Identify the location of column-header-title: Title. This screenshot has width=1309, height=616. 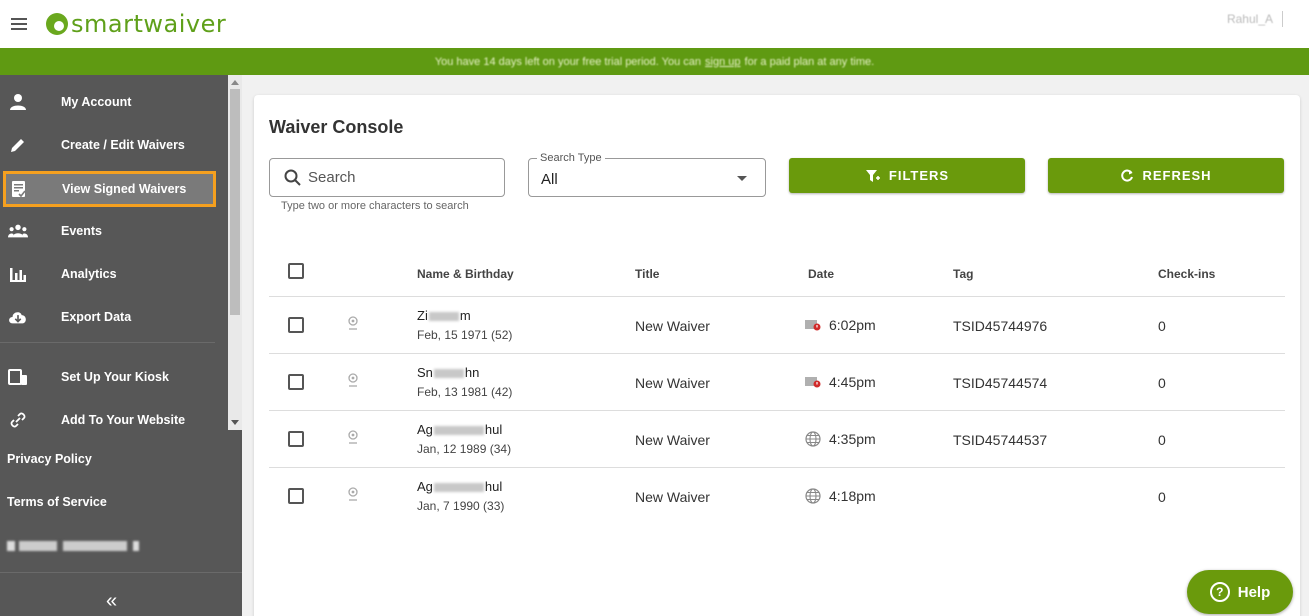
(647, 274).